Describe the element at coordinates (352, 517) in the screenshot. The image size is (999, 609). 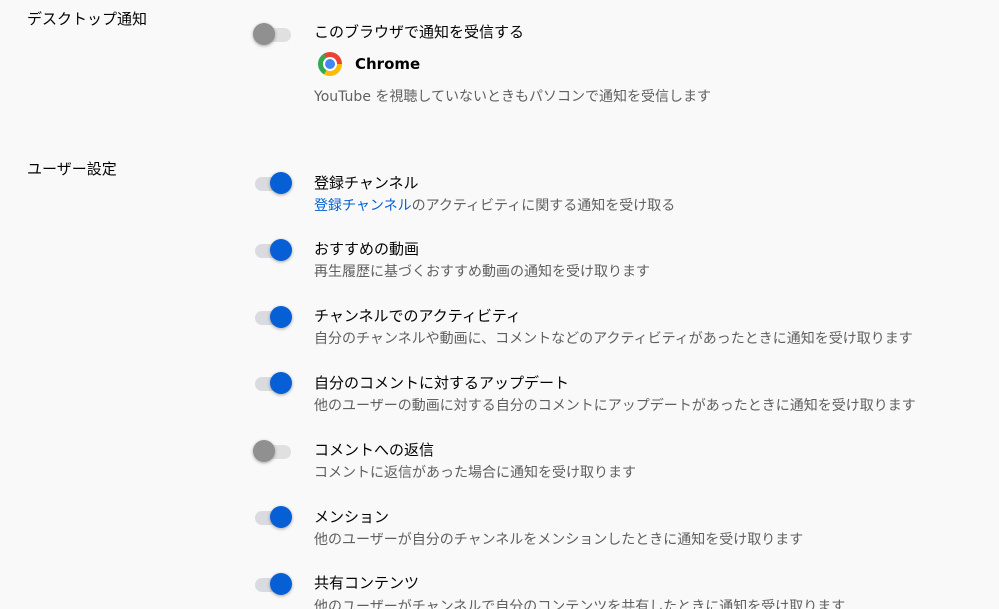
I see `mentions-title: メンション` at that location.